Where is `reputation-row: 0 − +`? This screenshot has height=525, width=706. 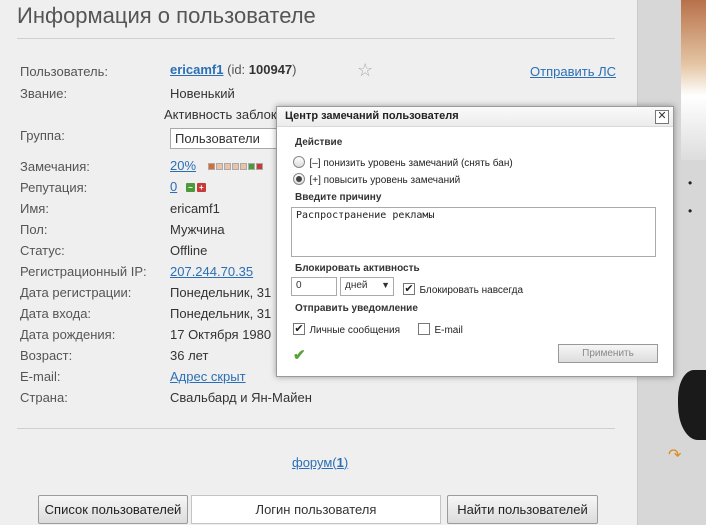 reputation-row: 0 − + is located at coordinates (188, 186).